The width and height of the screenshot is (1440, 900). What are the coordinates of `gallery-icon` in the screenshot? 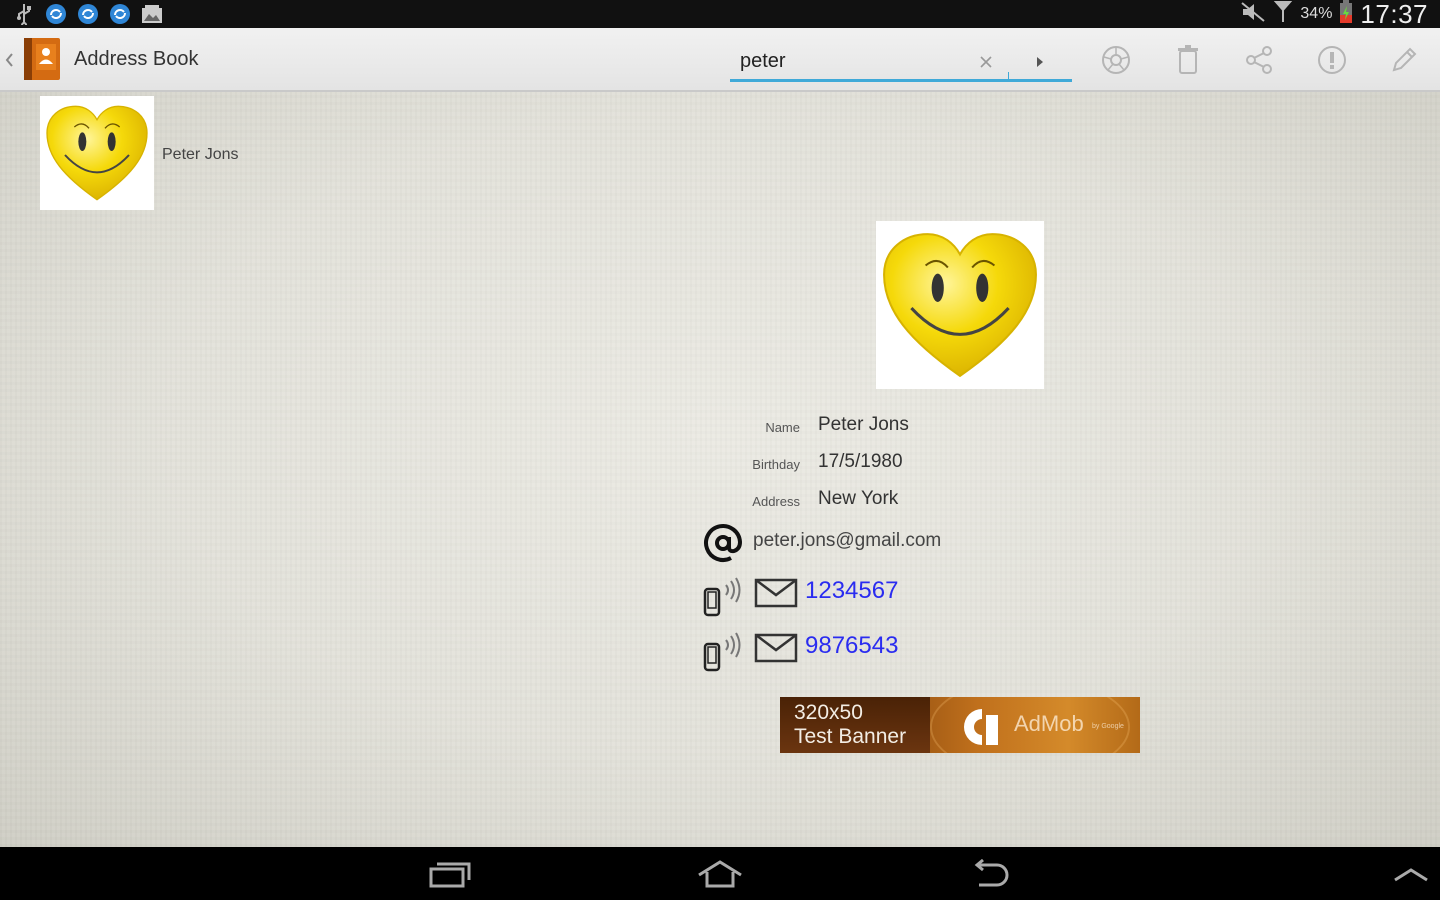 It's located at (152, 14).